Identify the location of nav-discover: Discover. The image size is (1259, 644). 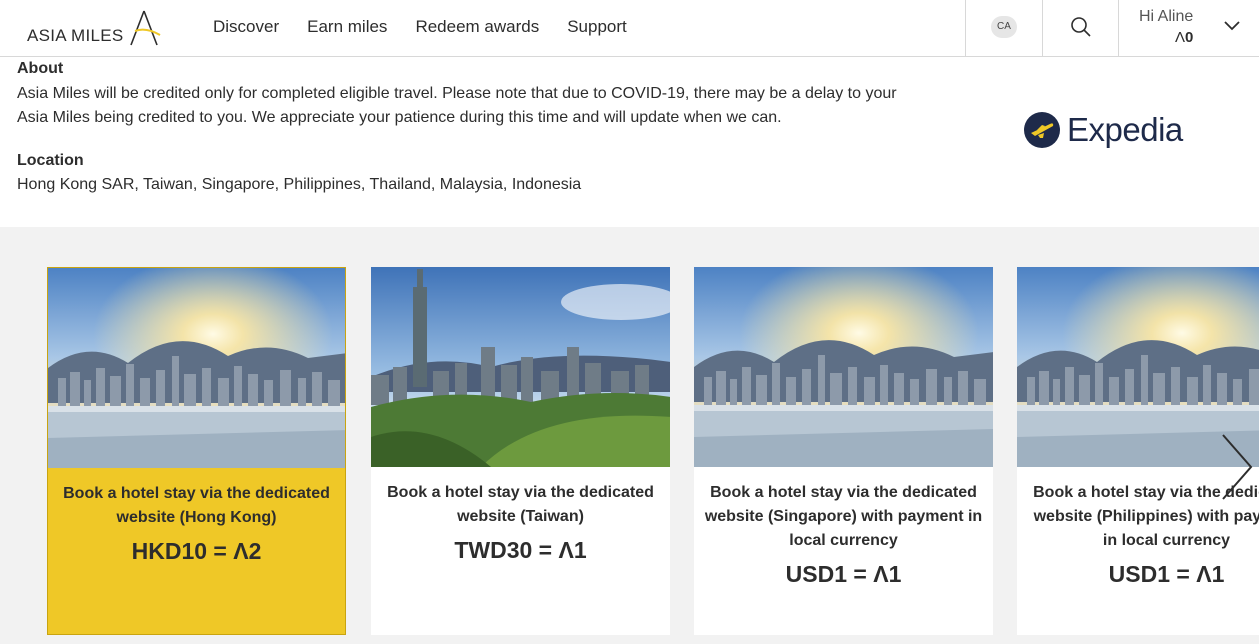
(246, 27).